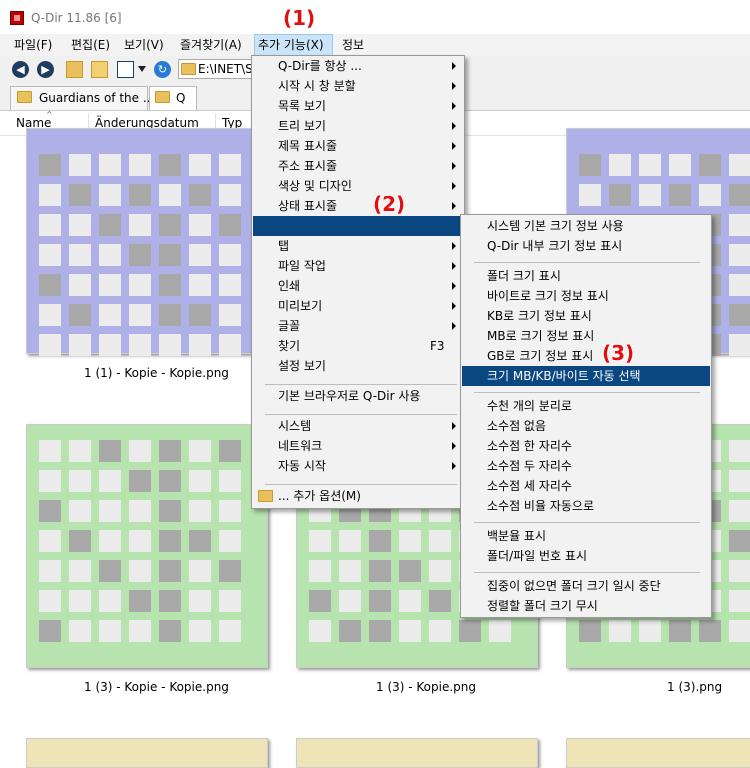 The height and width of the screenshot is (768, 750). What do you see at coordinates (293, 45) in the screenshot?
I see `menu-extras: 추가 기능(X)` at bounding box center [293, 45].